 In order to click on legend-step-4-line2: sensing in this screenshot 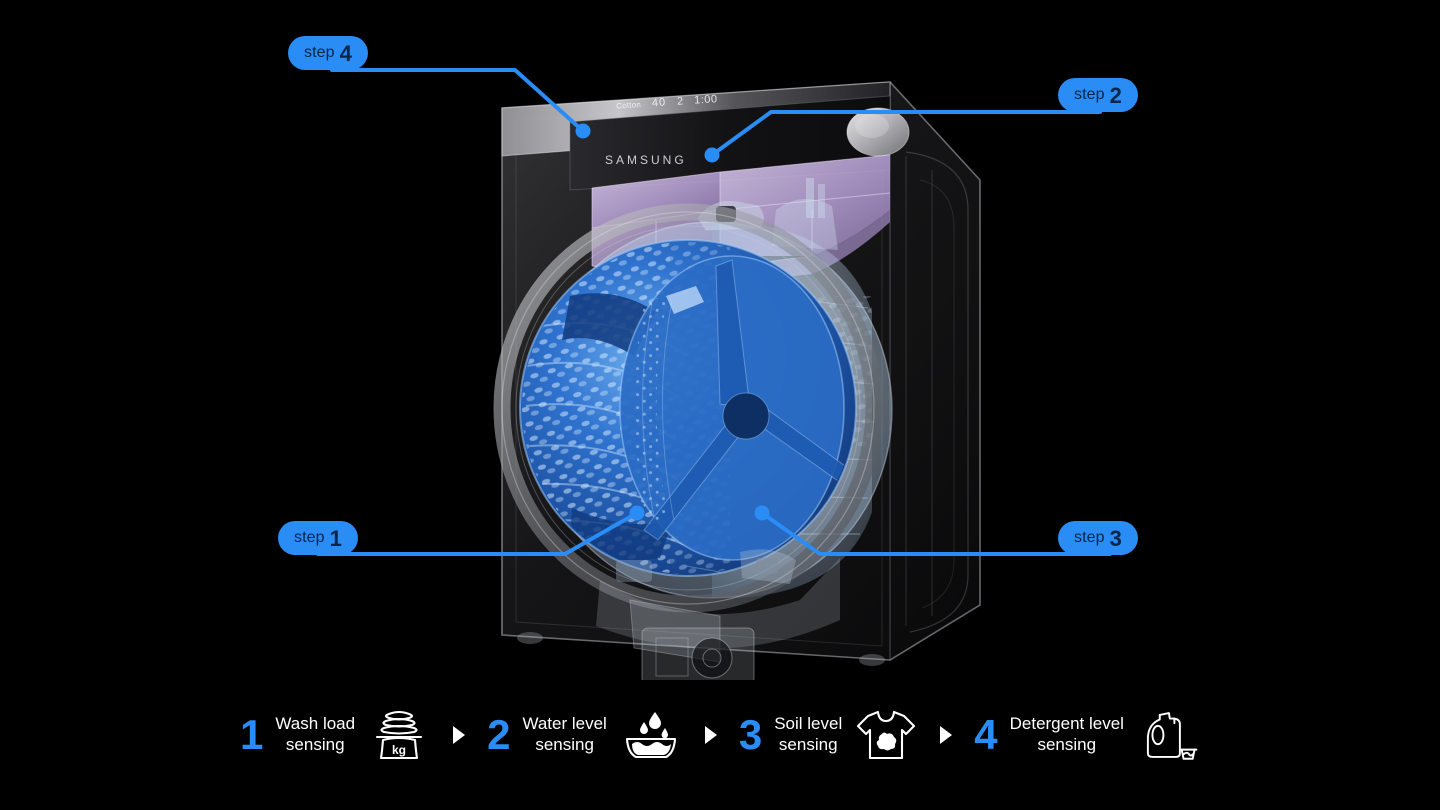, I will do `click(1067, 744)`.